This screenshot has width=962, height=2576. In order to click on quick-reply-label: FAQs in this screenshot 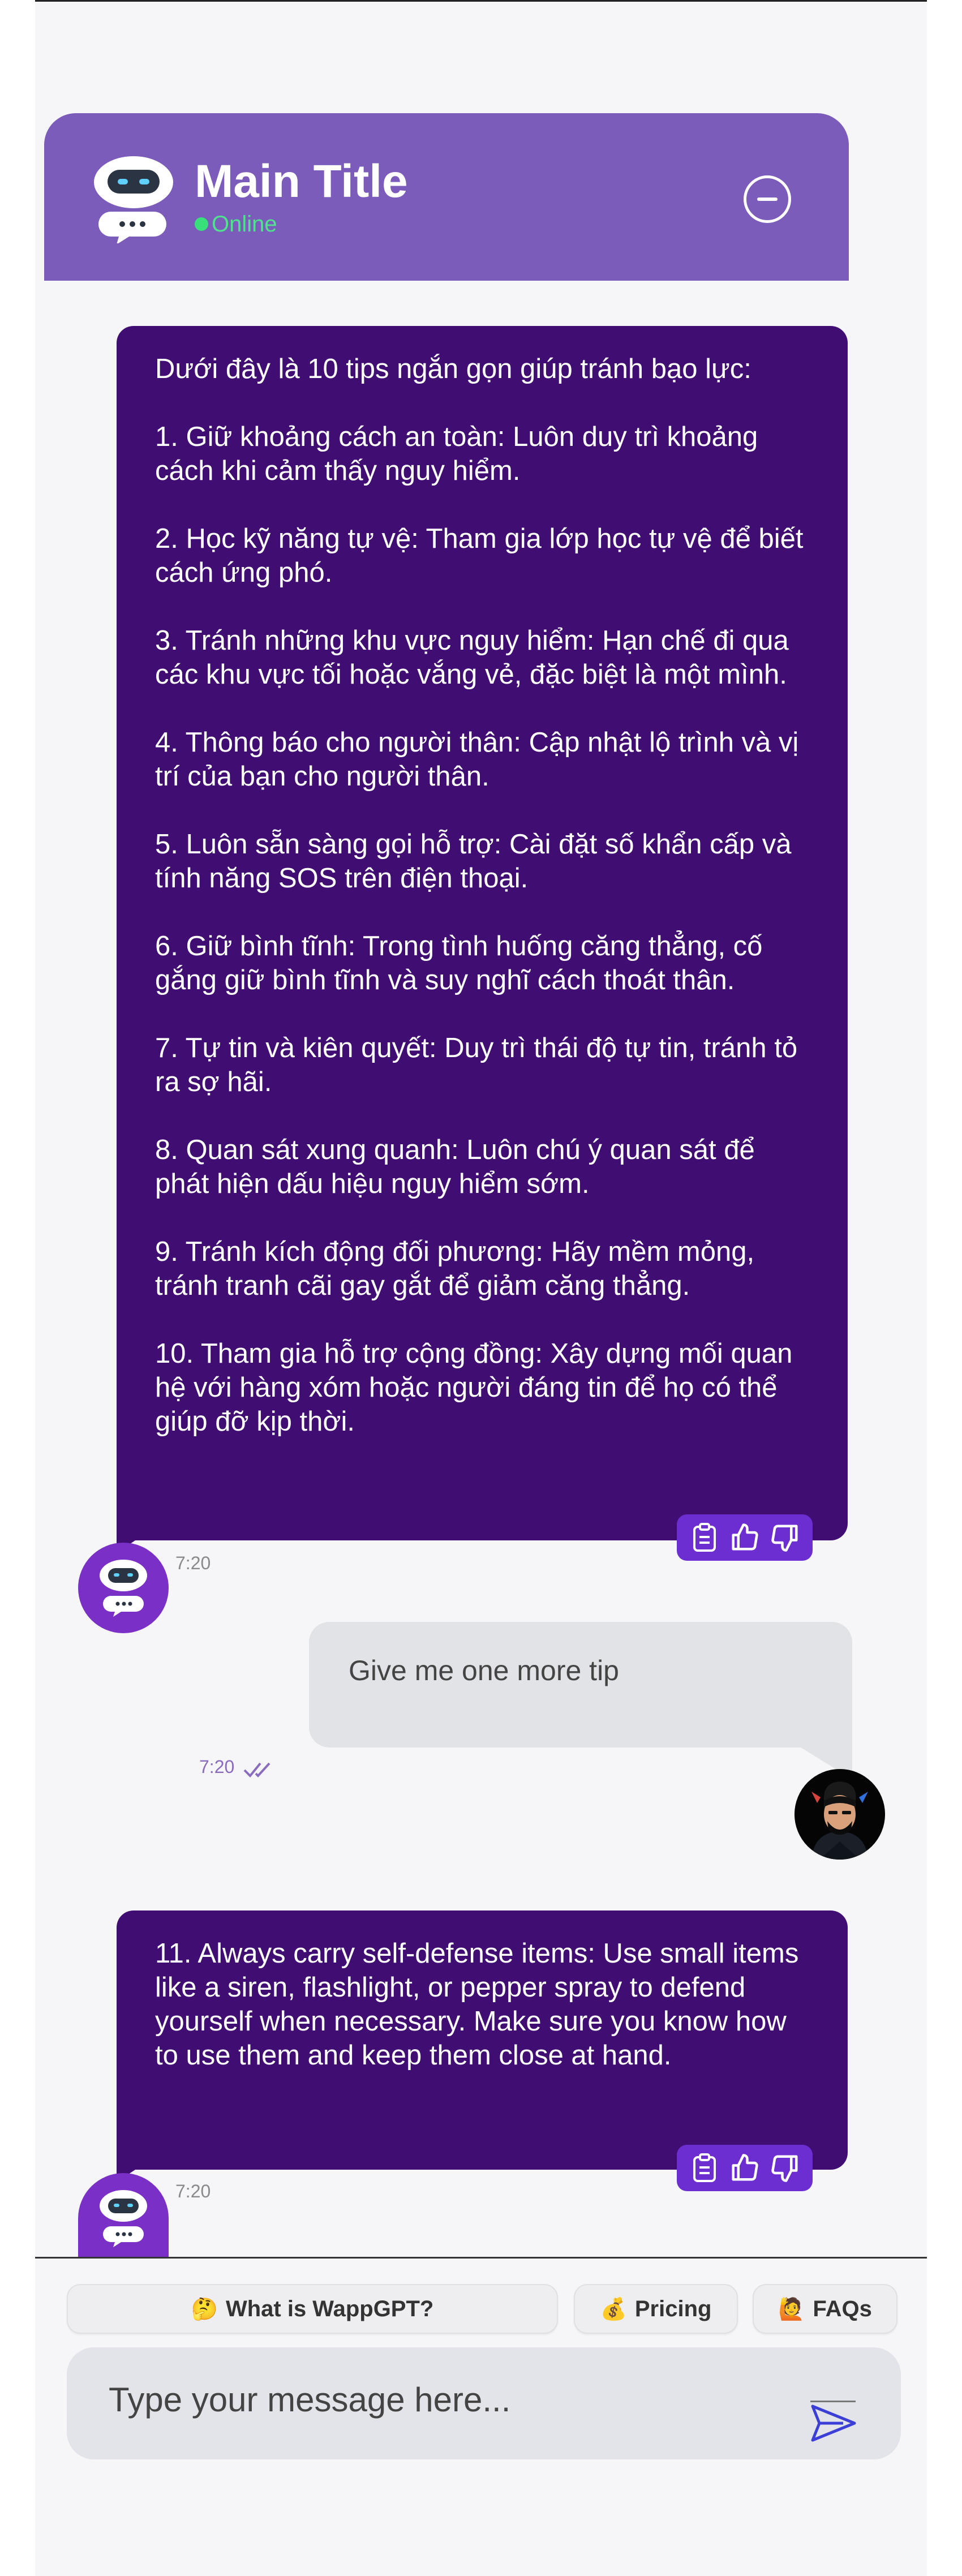, I will do `click(843, 2308)`.